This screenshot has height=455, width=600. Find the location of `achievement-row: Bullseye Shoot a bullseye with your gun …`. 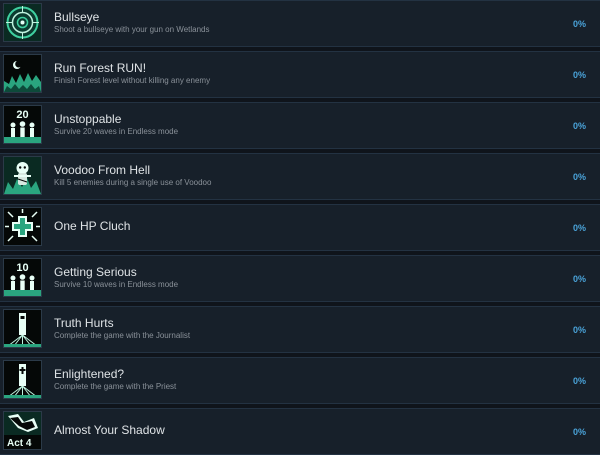

achievement-row: Bullseye Shoot a bullseye with your gun … is located at coordinates (300, 23).